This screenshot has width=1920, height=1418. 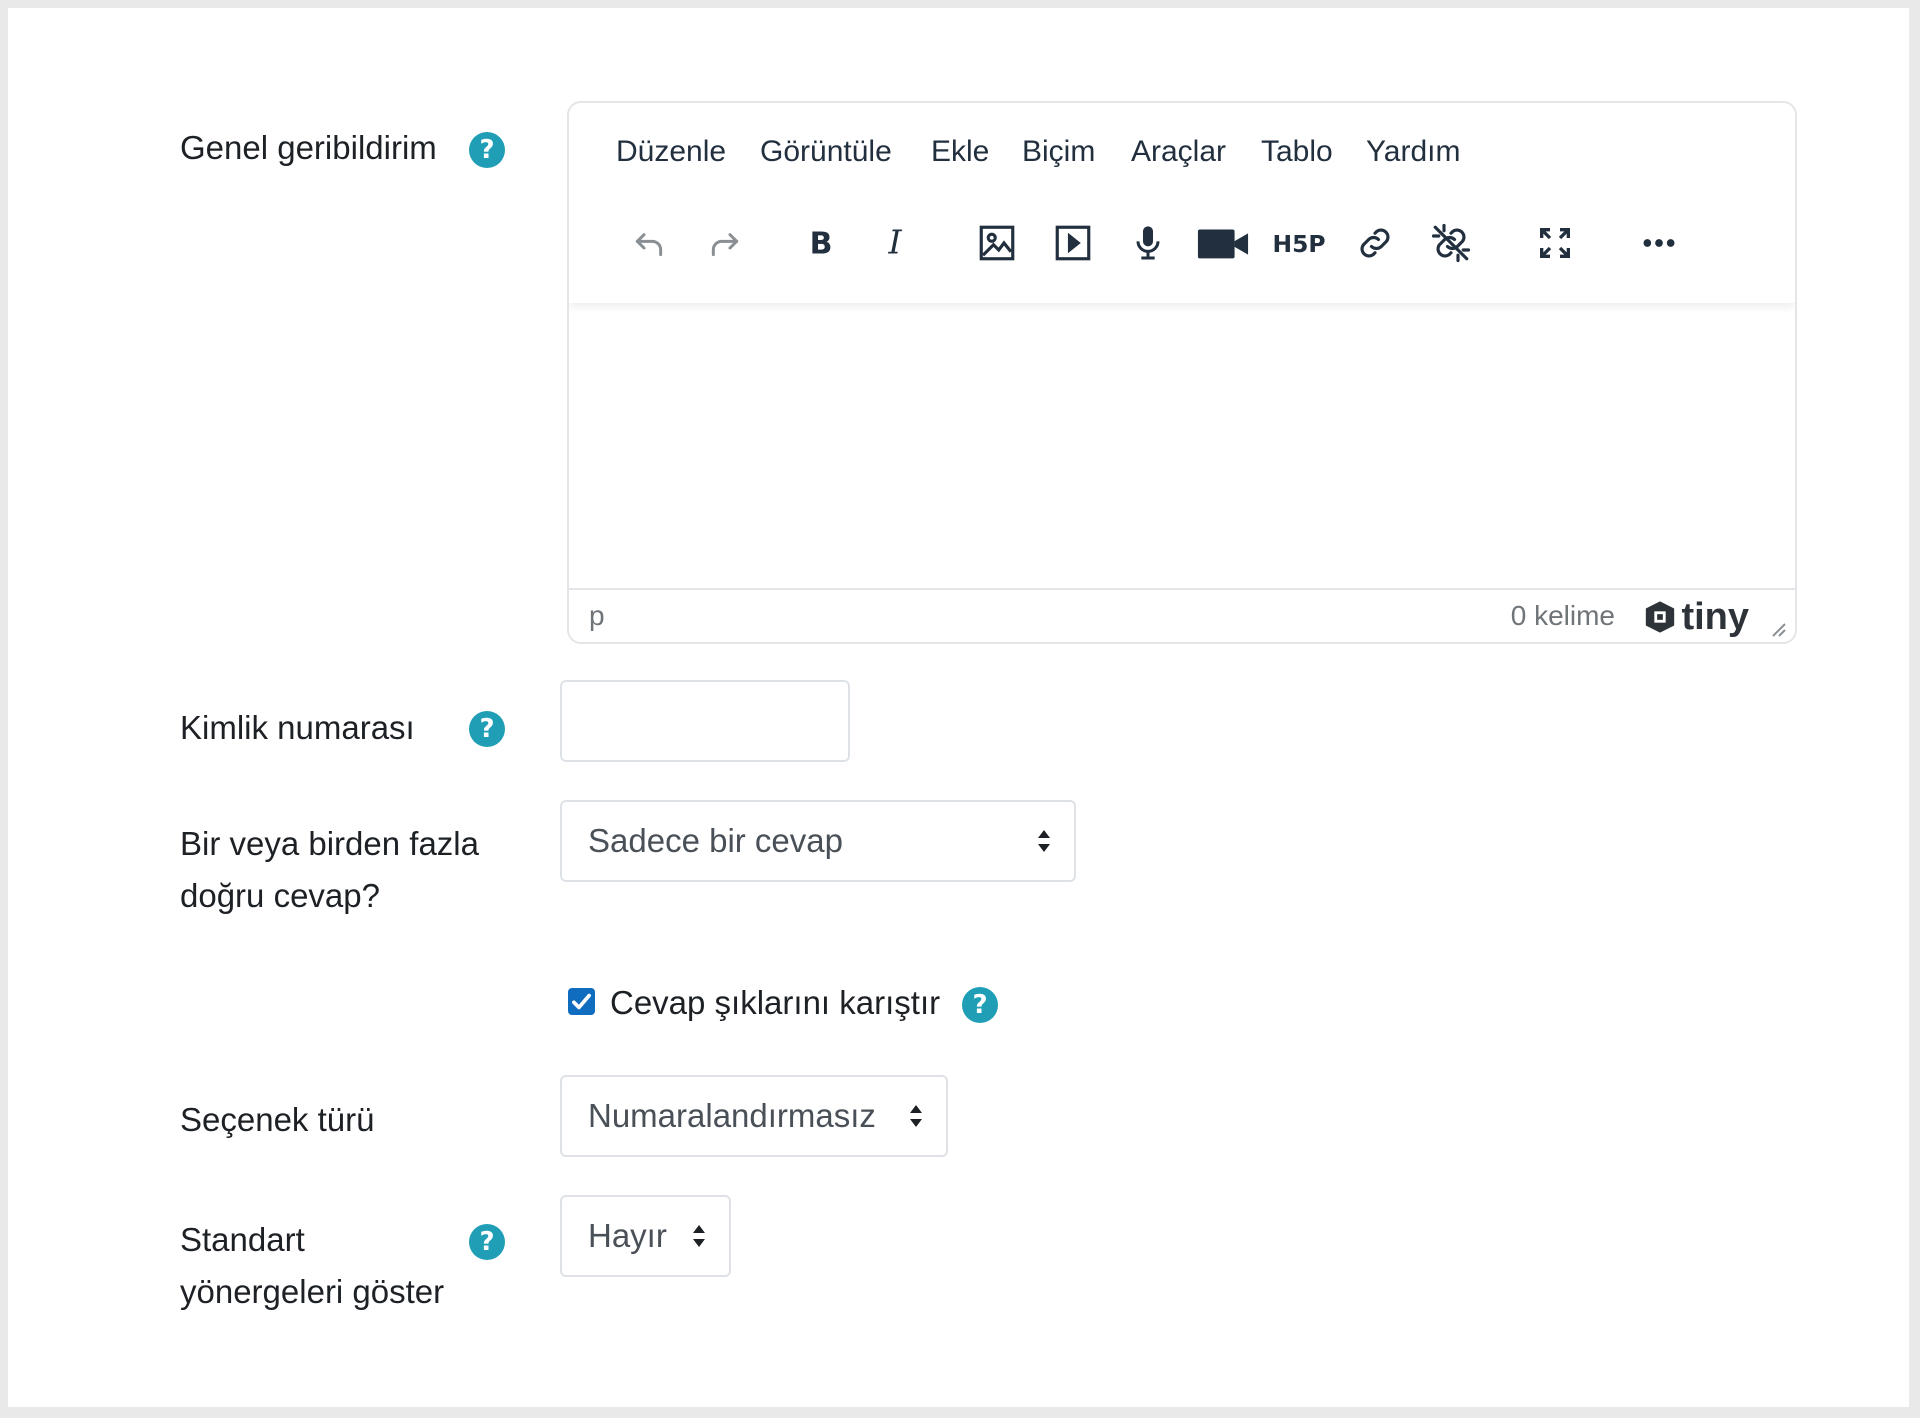 I want to click on fullscreen-icon, so click(x=1555, y=243).